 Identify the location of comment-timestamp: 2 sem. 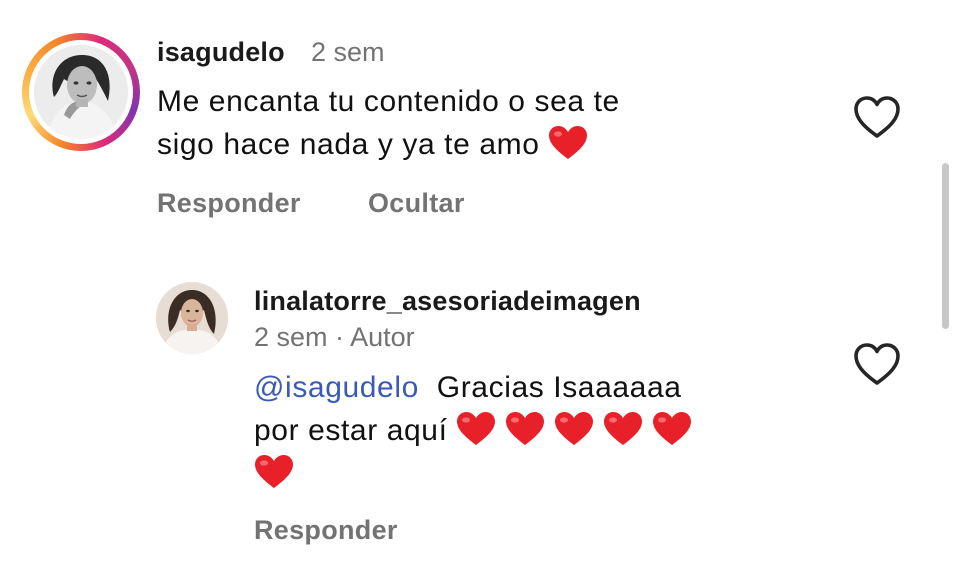
(348, 52).